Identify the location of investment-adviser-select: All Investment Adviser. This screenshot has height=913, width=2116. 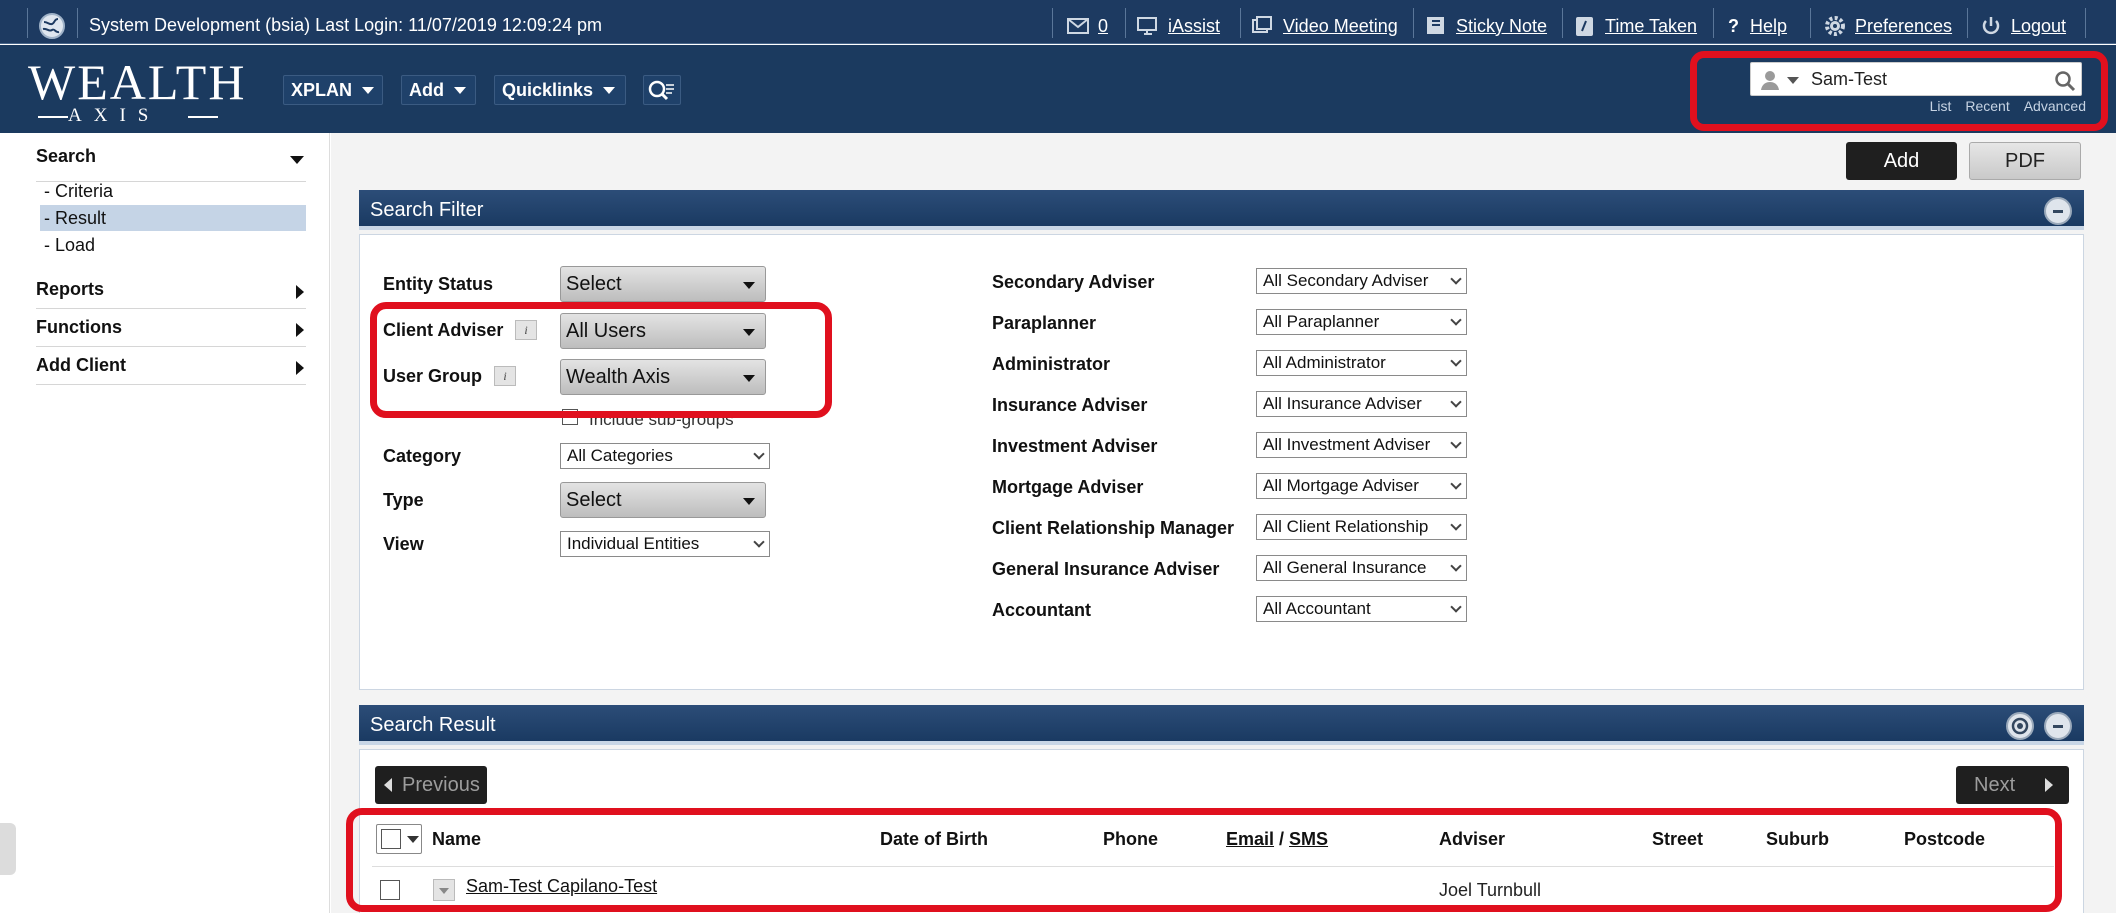
(1361, 445).